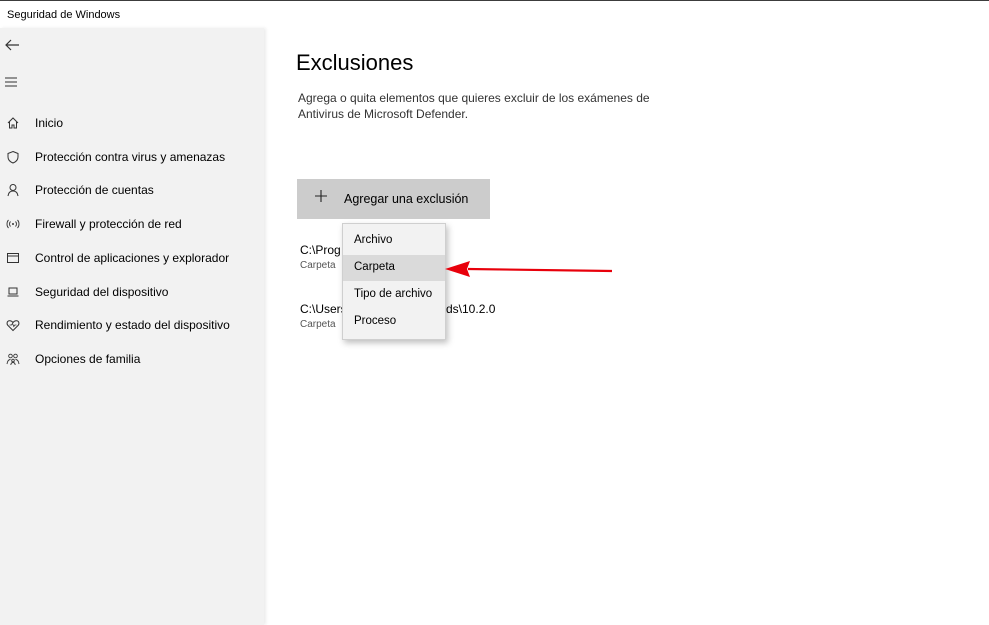 The width and height of the screenshot is (989, 625). Describe the element at coordinates (13, 224) in the screenshot. I see `wifi-antenna-icon` at that location.